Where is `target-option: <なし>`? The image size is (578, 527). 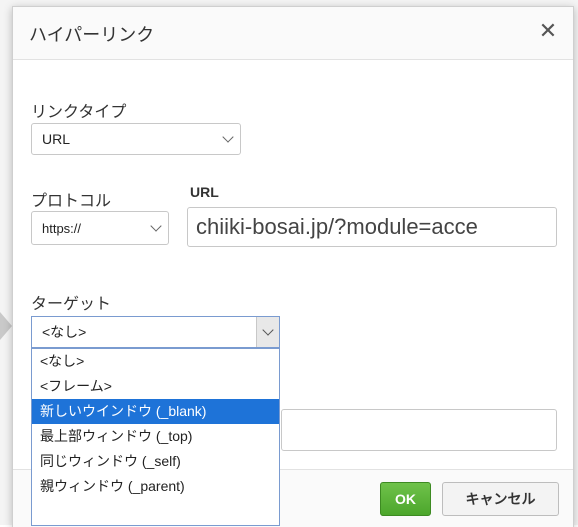 target-option: <なし> is located at coordinates (155, 361).